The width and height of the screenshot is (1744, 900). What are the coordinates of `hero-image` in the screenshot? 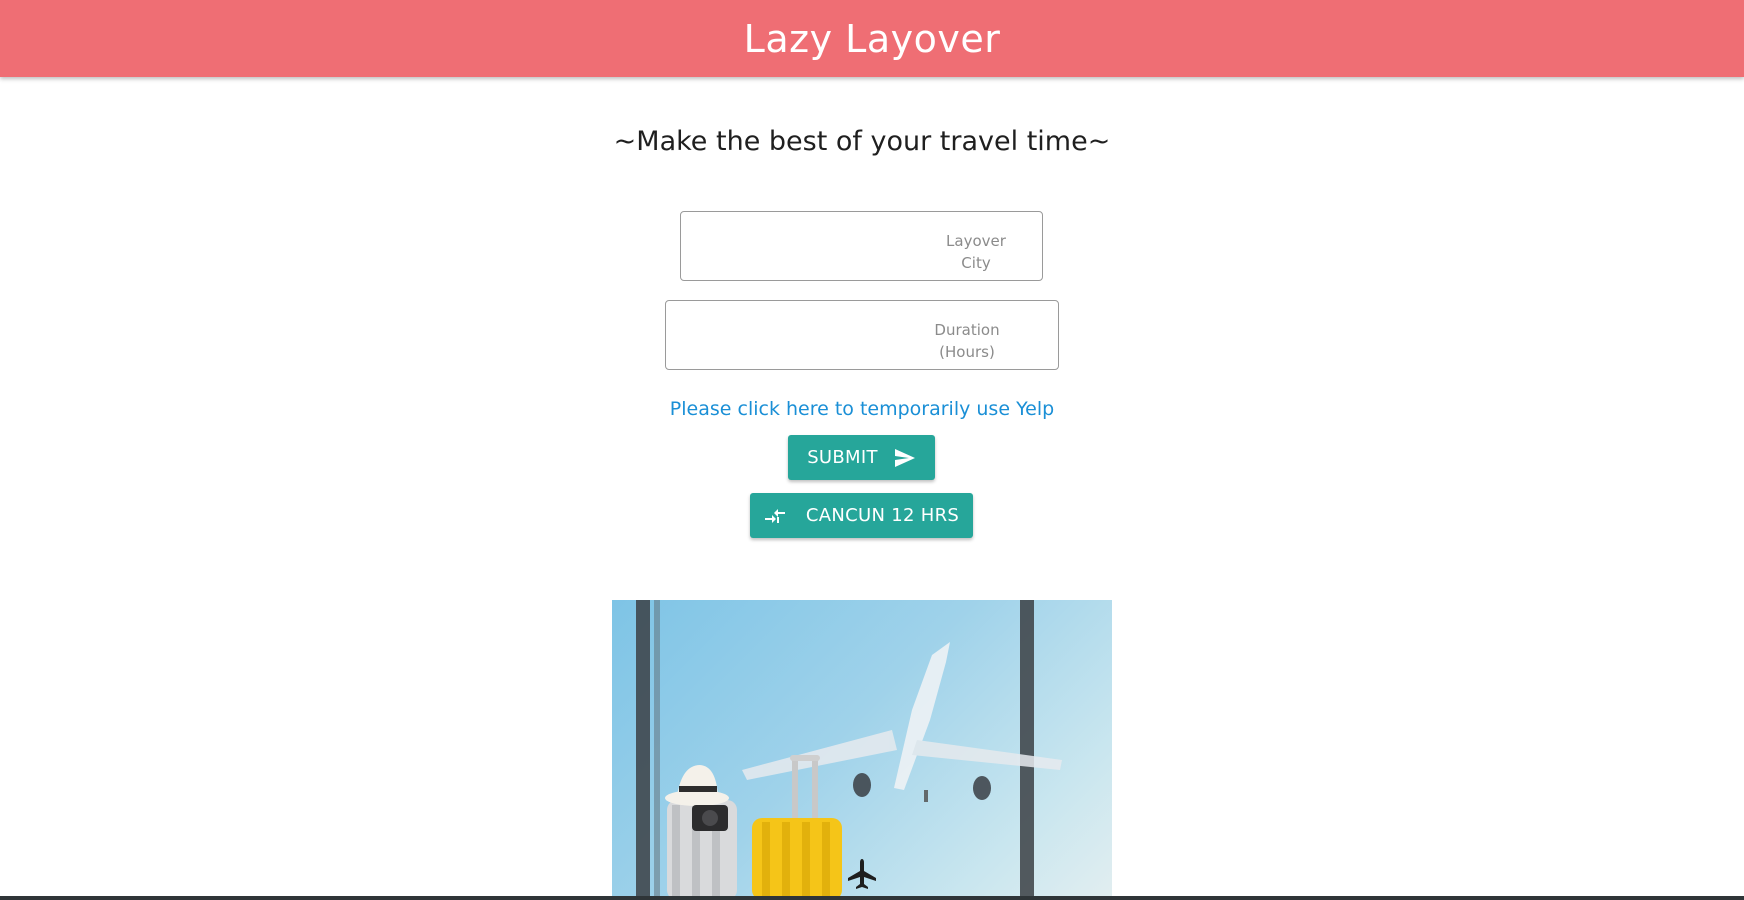 It's located at (862, 750).